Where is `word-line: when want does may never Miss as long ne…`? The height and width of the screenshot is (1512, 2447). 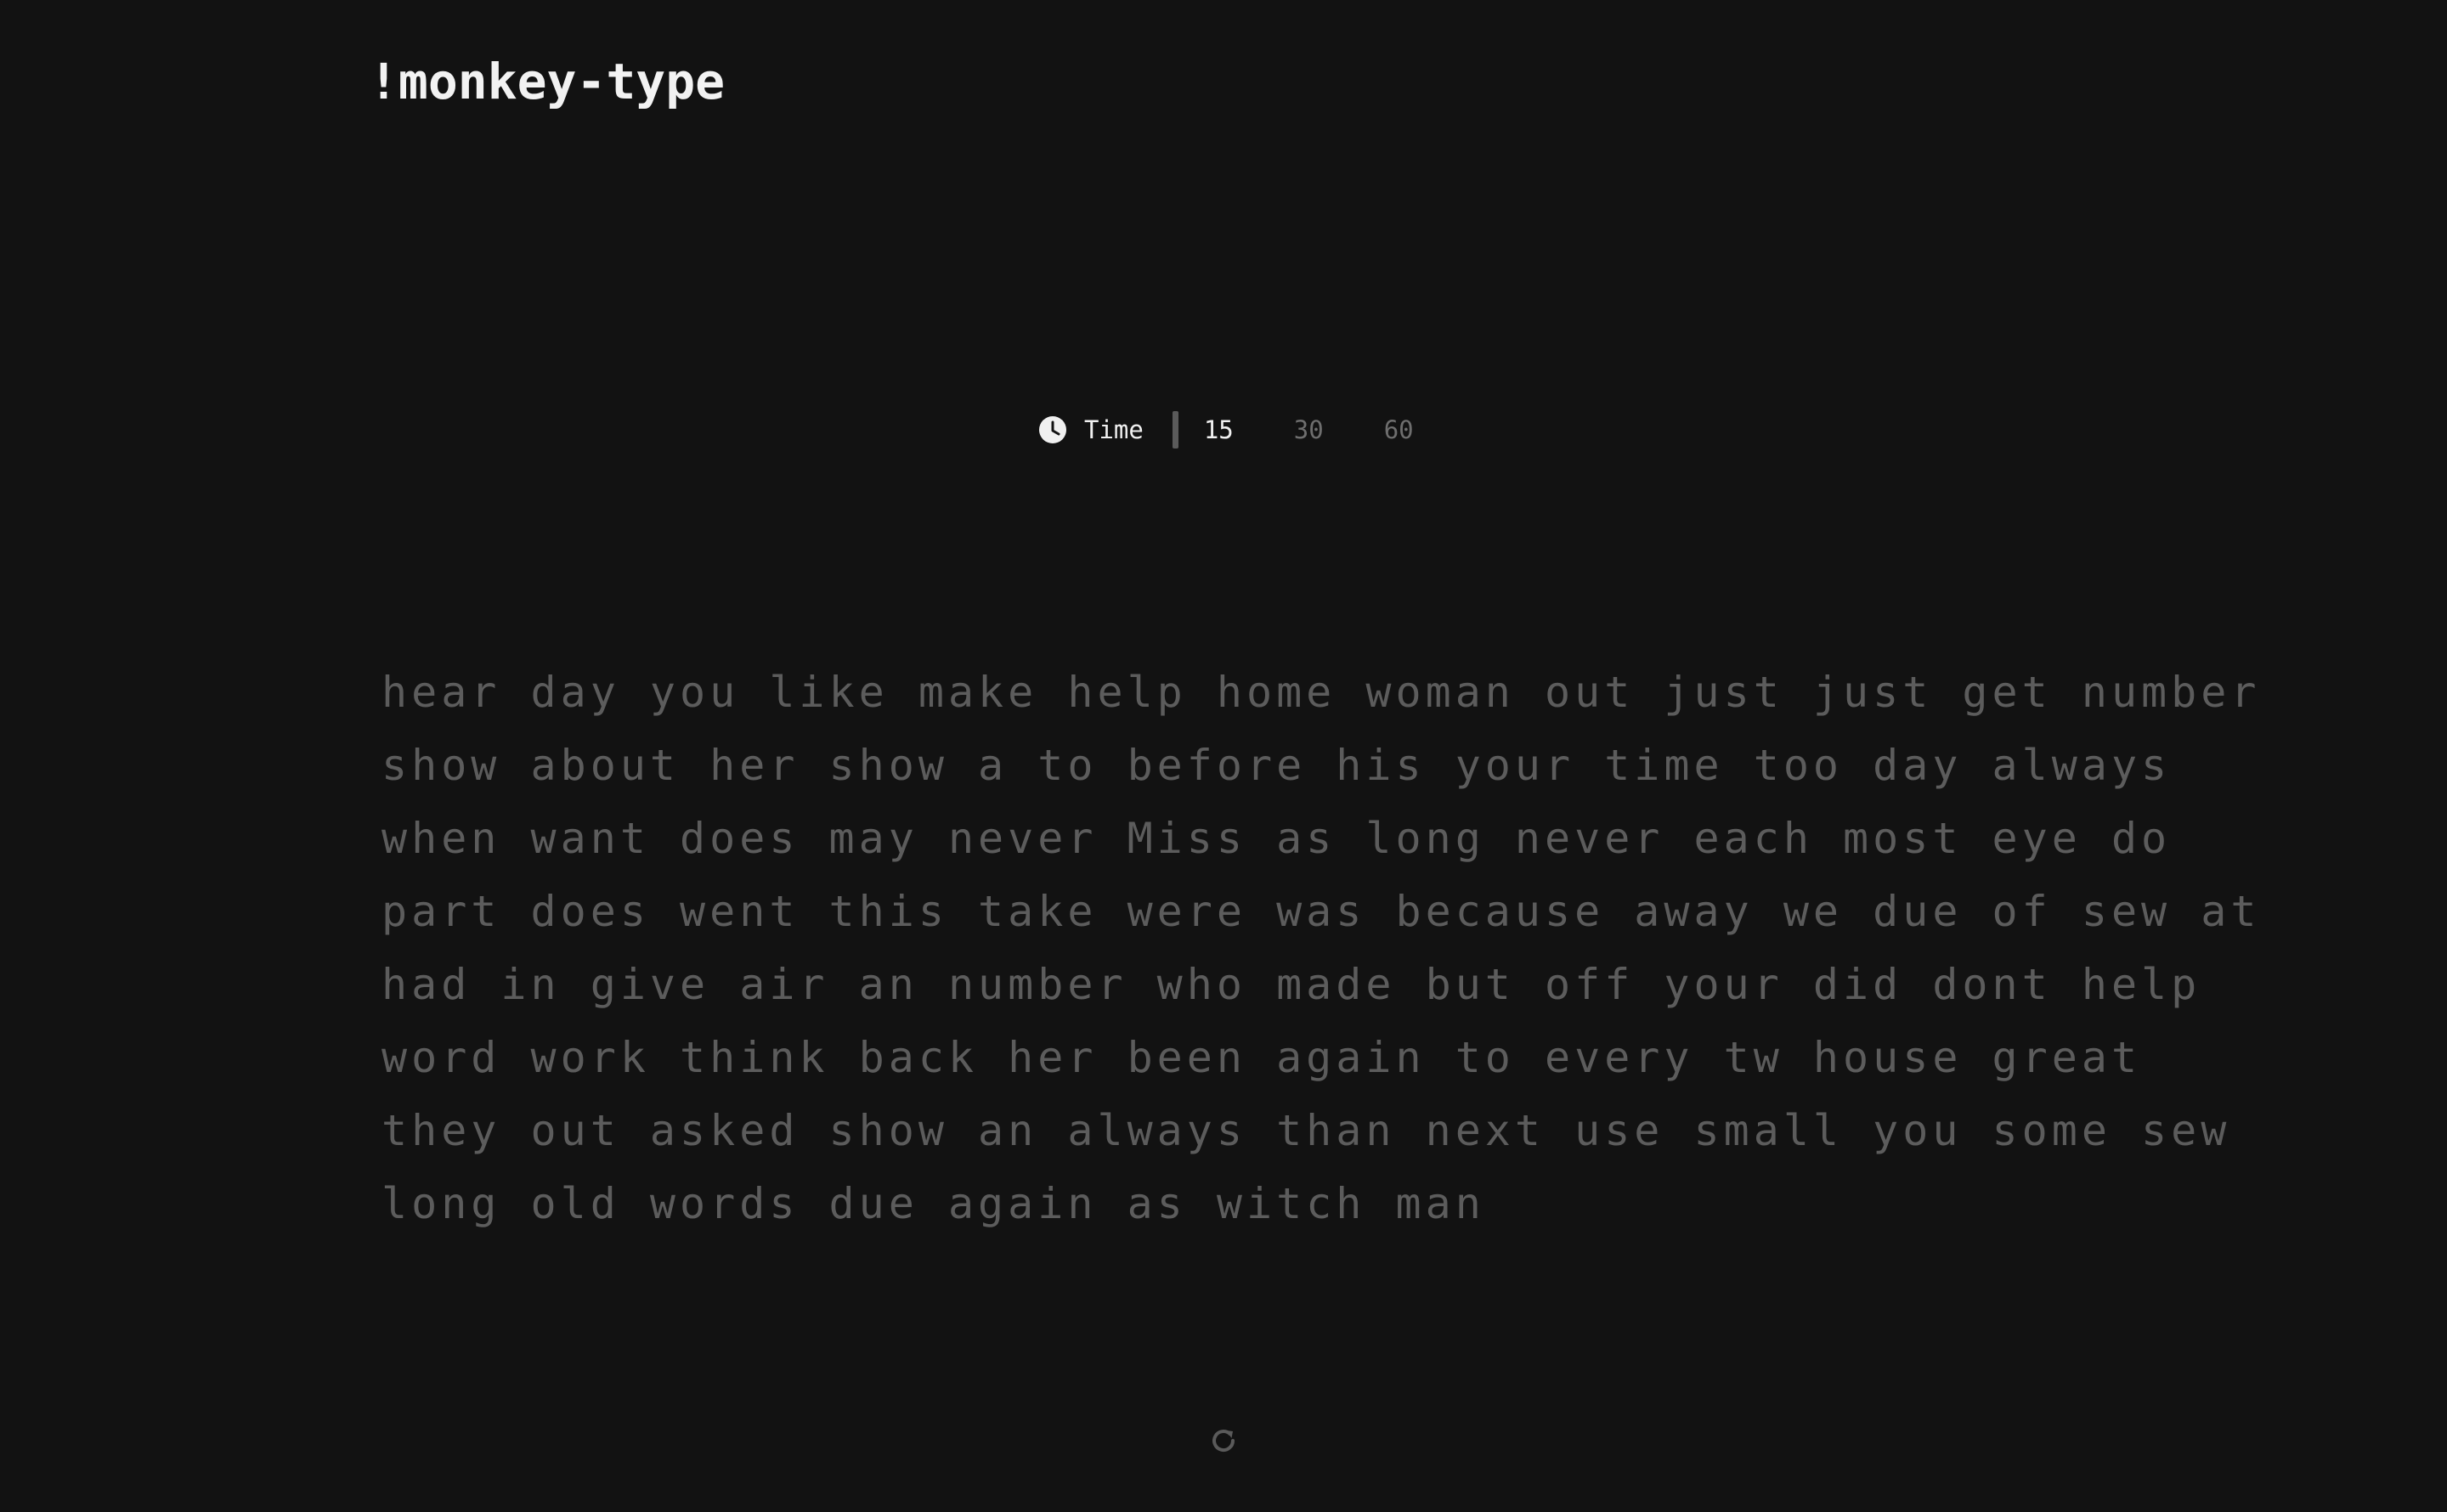 word-line: when want does may never Miss as long ne… is located at coordinates (1276, 838).